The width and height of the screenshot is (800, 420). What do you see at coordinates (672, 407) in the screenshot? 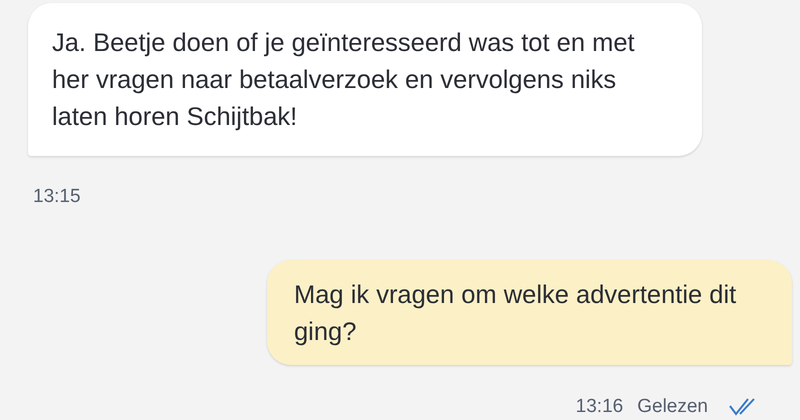
I see `read-status: Gelezen` at bounding box center [672, 407].